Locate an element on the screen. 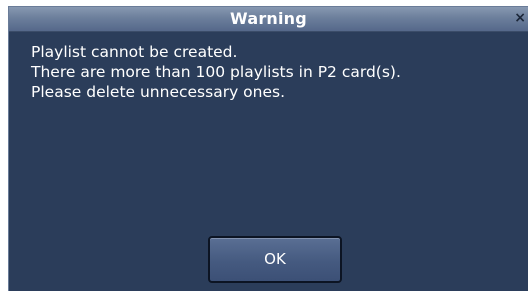  dialog-titlebar: Warning × is located at coordinates (268, 19).